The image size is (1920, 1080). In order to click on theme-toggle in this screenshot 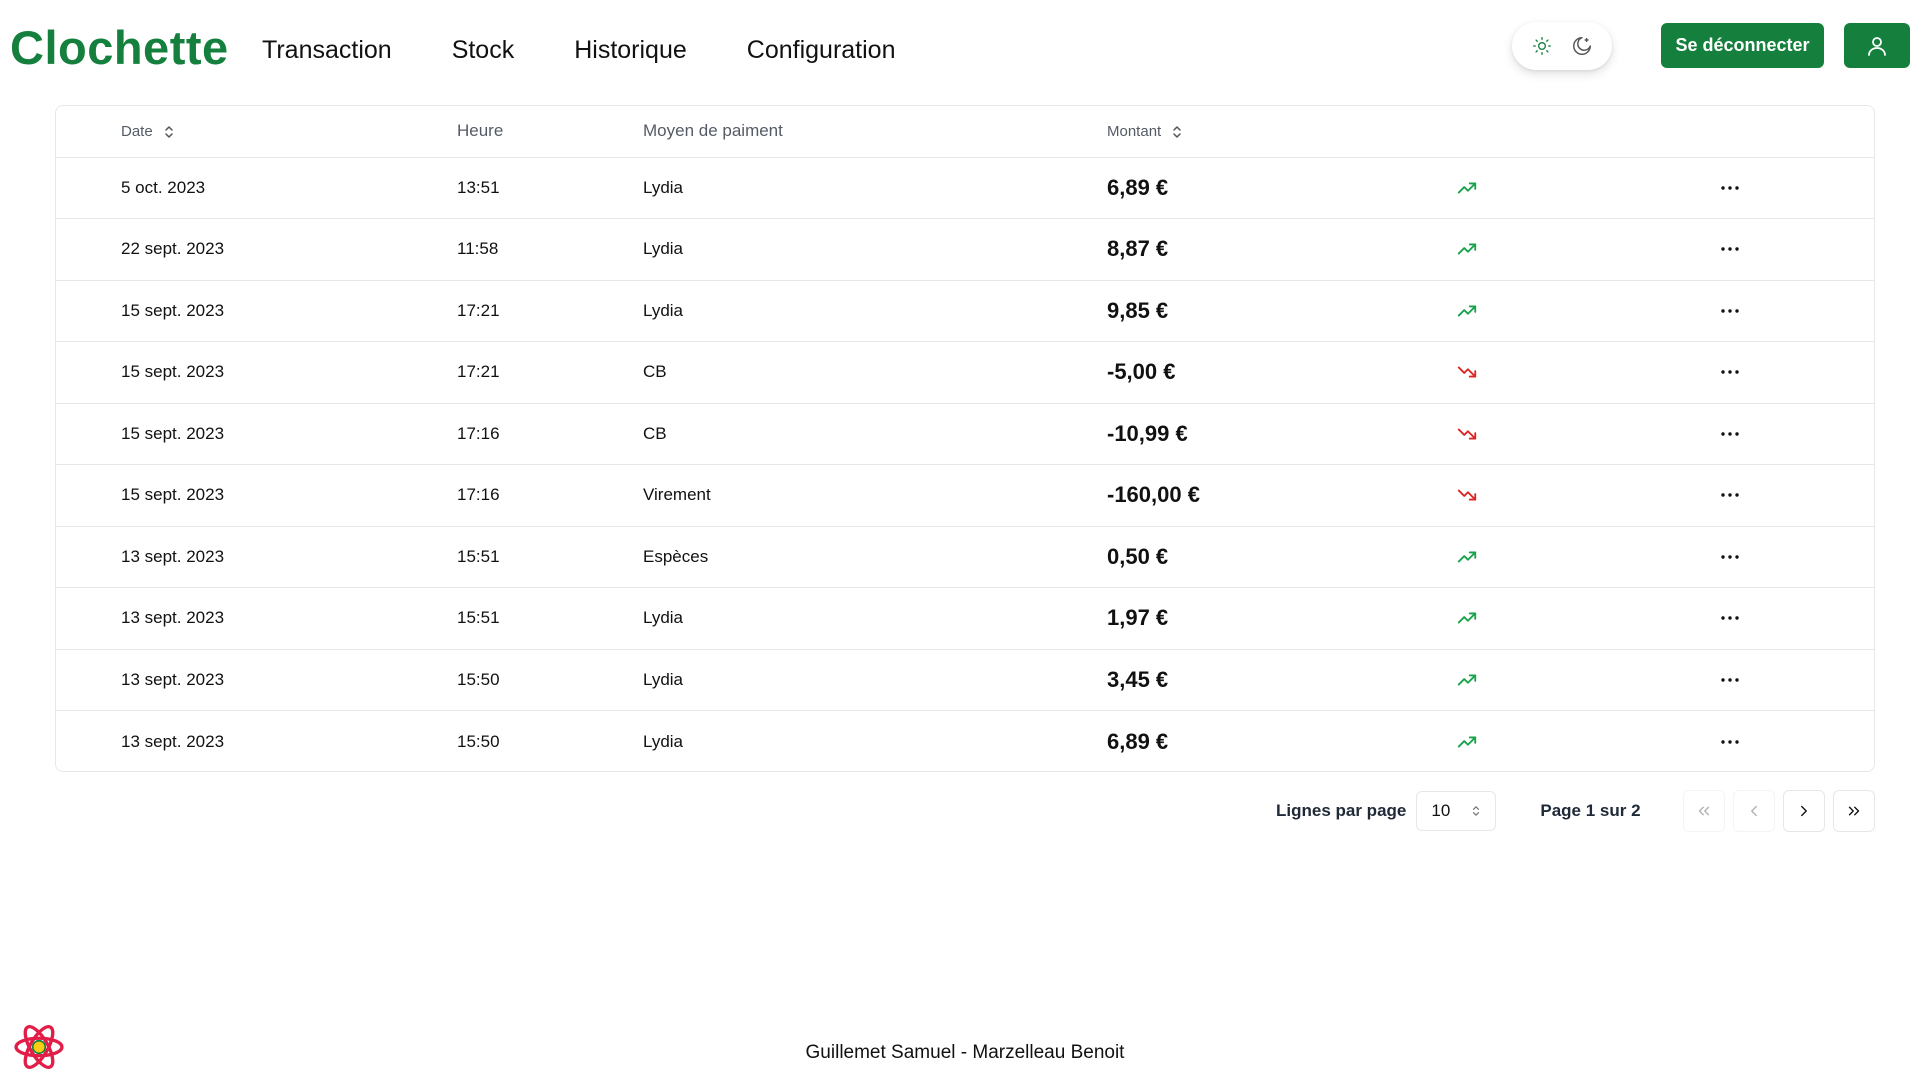, I will do `click(1562, 46)`.